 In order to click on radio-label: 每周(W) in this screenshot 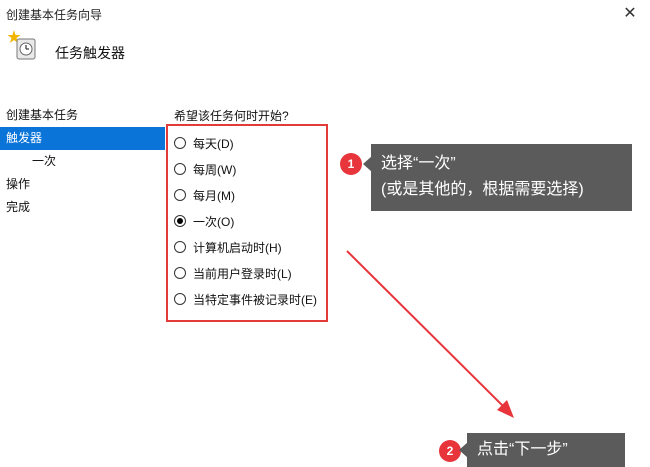, I will do `click(215, 169)`.